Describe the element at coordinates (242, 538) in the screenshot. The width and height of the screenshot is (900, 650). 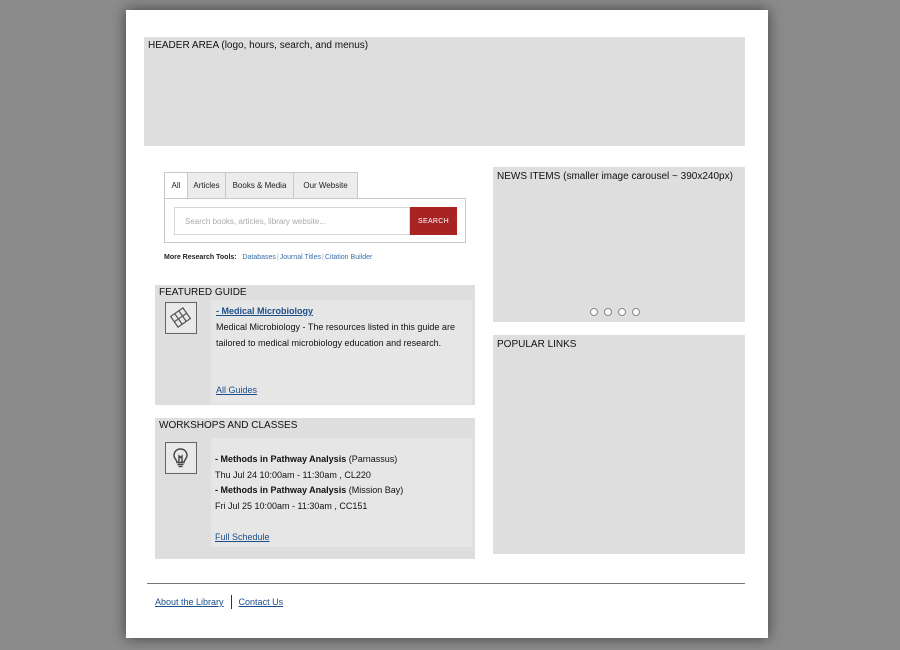
I see `full-schedule-link: Full Schedule` at that location.